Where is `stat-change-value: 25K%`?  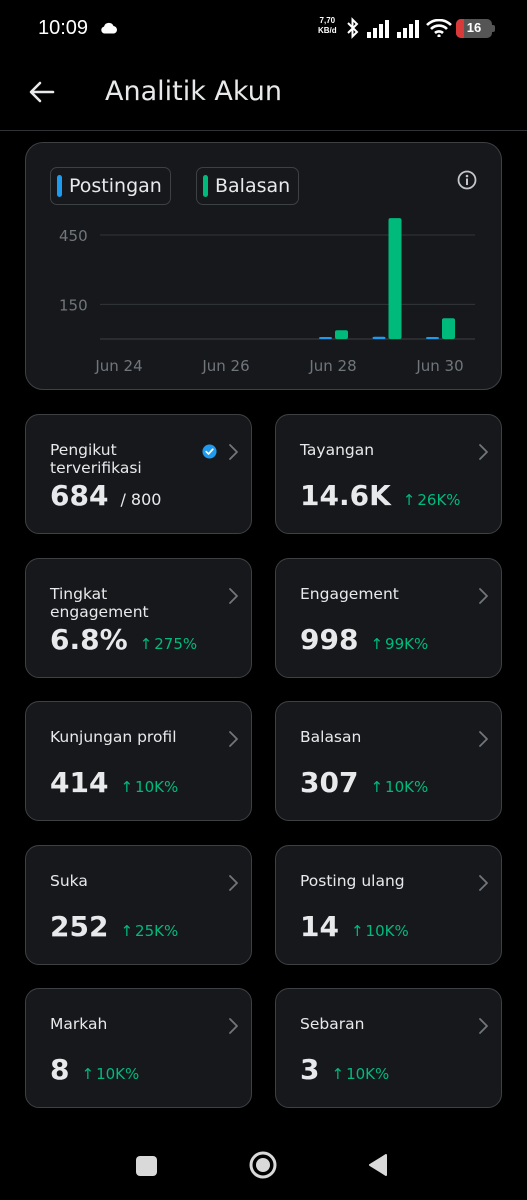
stat-change-value: 25K% is located at coordinates (157, 931).